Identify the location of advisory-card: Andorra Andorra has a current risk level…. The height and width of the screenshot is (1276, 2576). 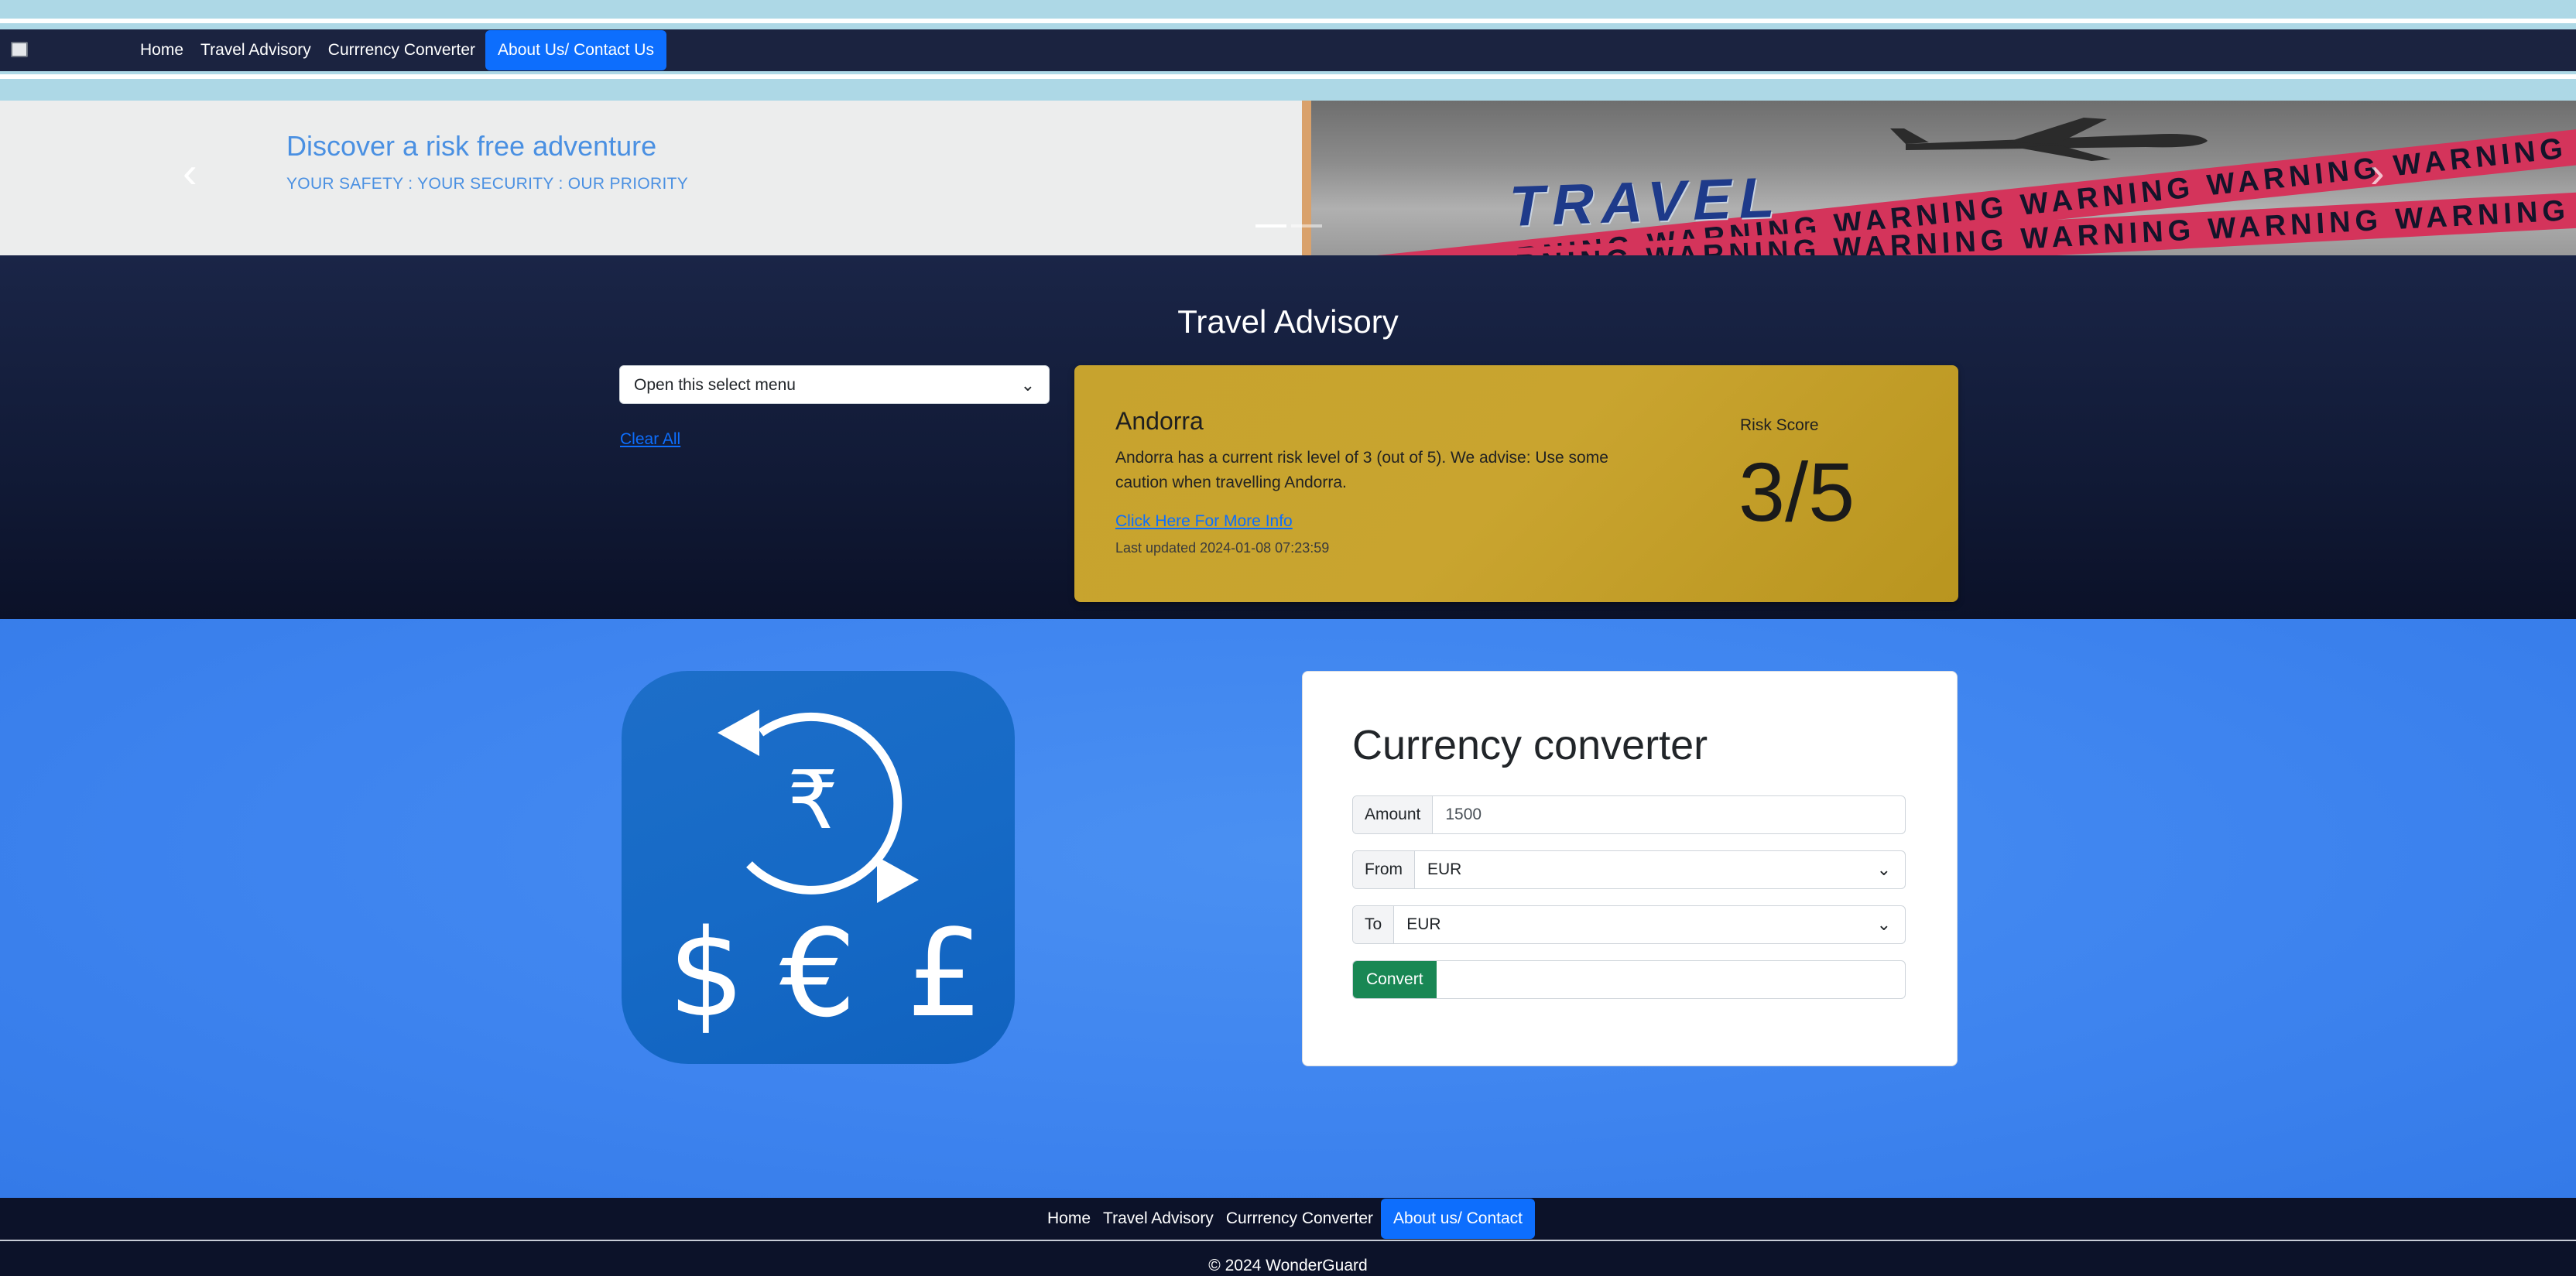
(1516, 484).